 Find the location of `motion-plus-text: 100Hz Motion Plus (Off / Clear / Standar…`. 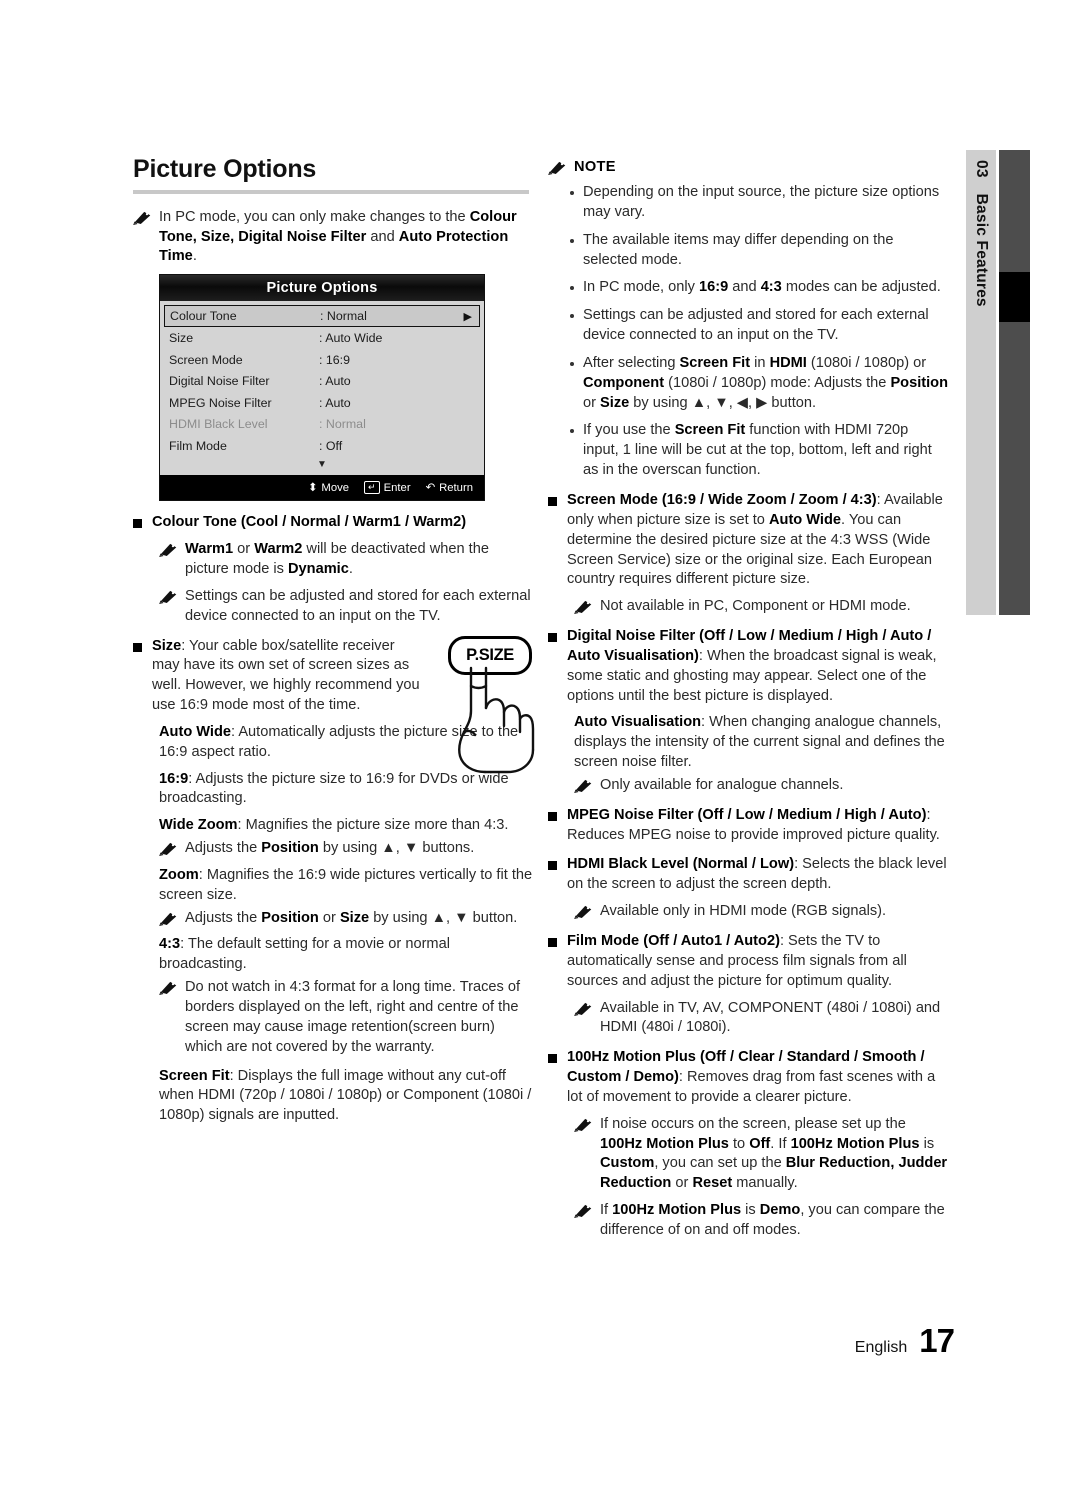

motion-plus-text: 100Hz Motion Plus (Off / Clear / Standar… is located at coordinates (751, 1077).